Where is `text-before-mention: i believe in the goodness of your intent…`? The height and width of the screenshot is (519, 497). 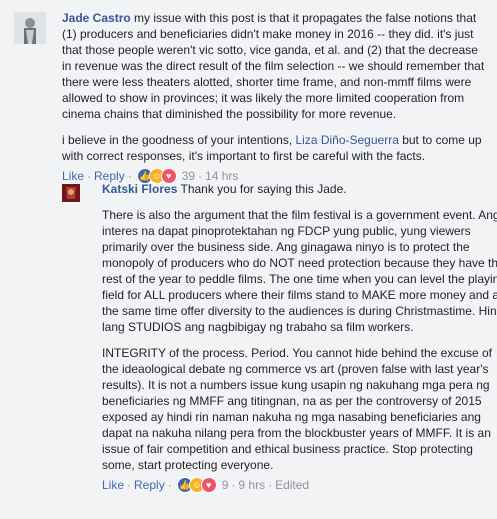
text-before-mention: i believe in the goodness of your intent… is located at coordinates (179, 140).